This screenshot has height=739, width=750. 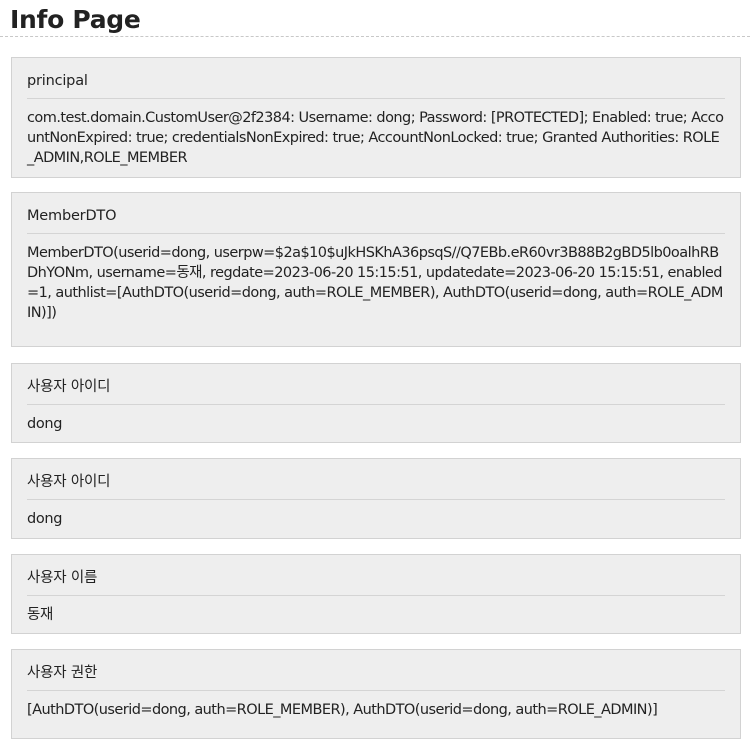 What do you see at coordinates (376, 677) in the screenshot?
I see `user-authority-heading: 사용자 권한` at bounding box center [376, 677].